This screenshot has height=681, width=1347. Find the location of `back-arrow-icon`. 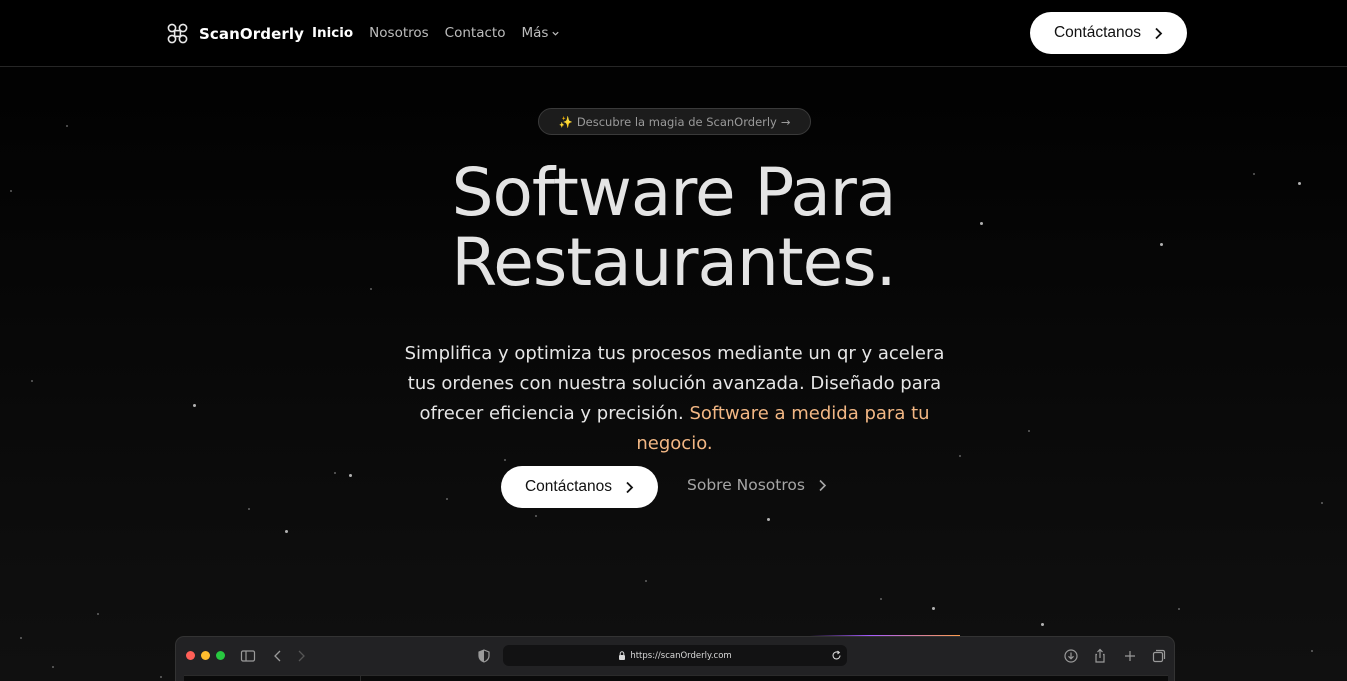

back-arrow-icon is located at coordinates (278, 656).